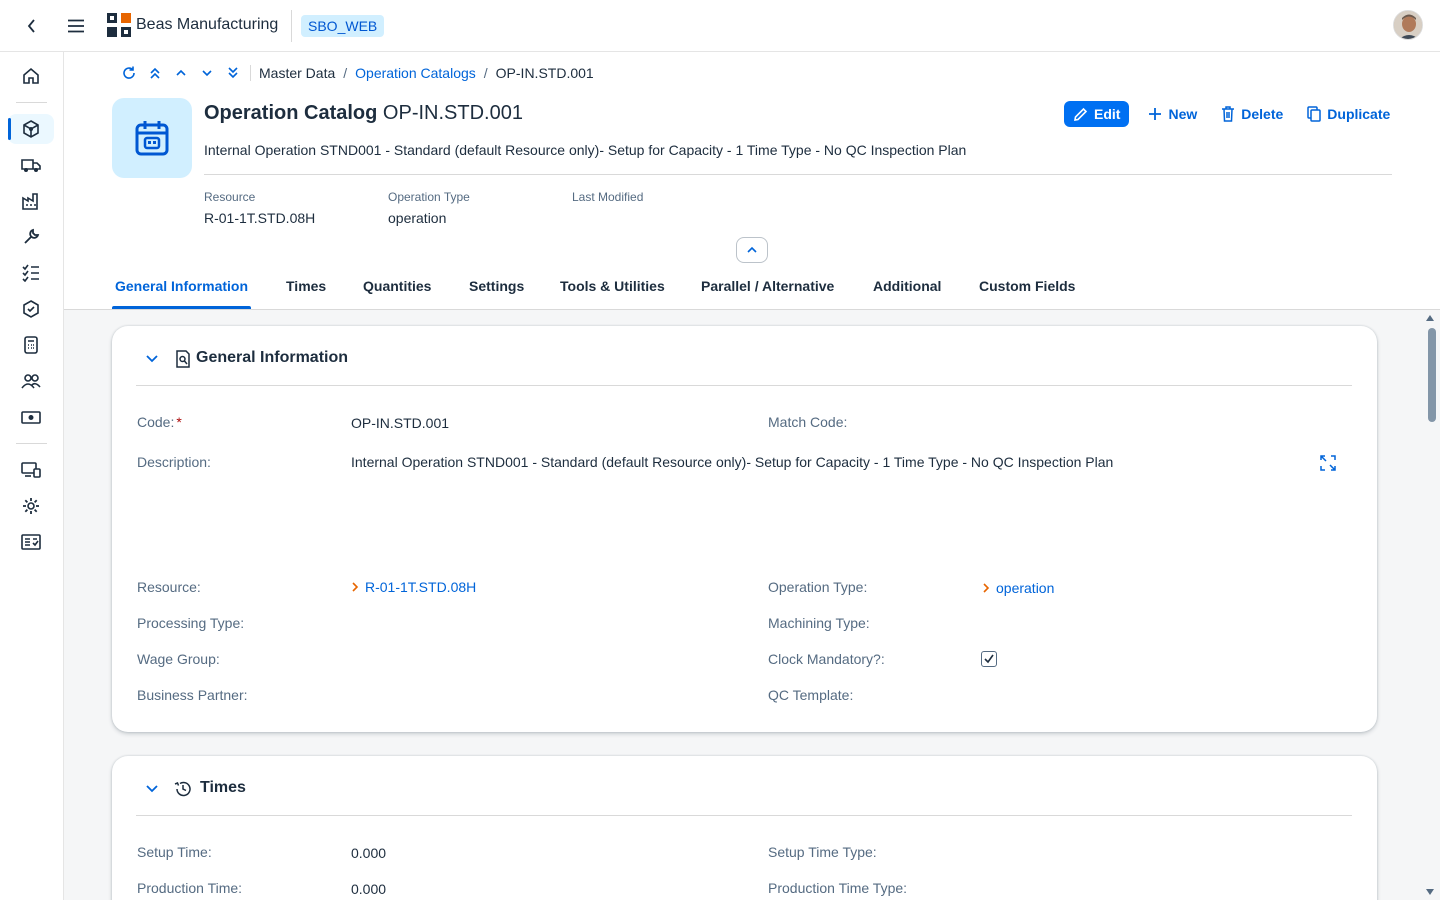 Image resolution: width=1440 pixels, height=900 pixels. I want to click on breadcrumb-slash: /, so click(345, 73).